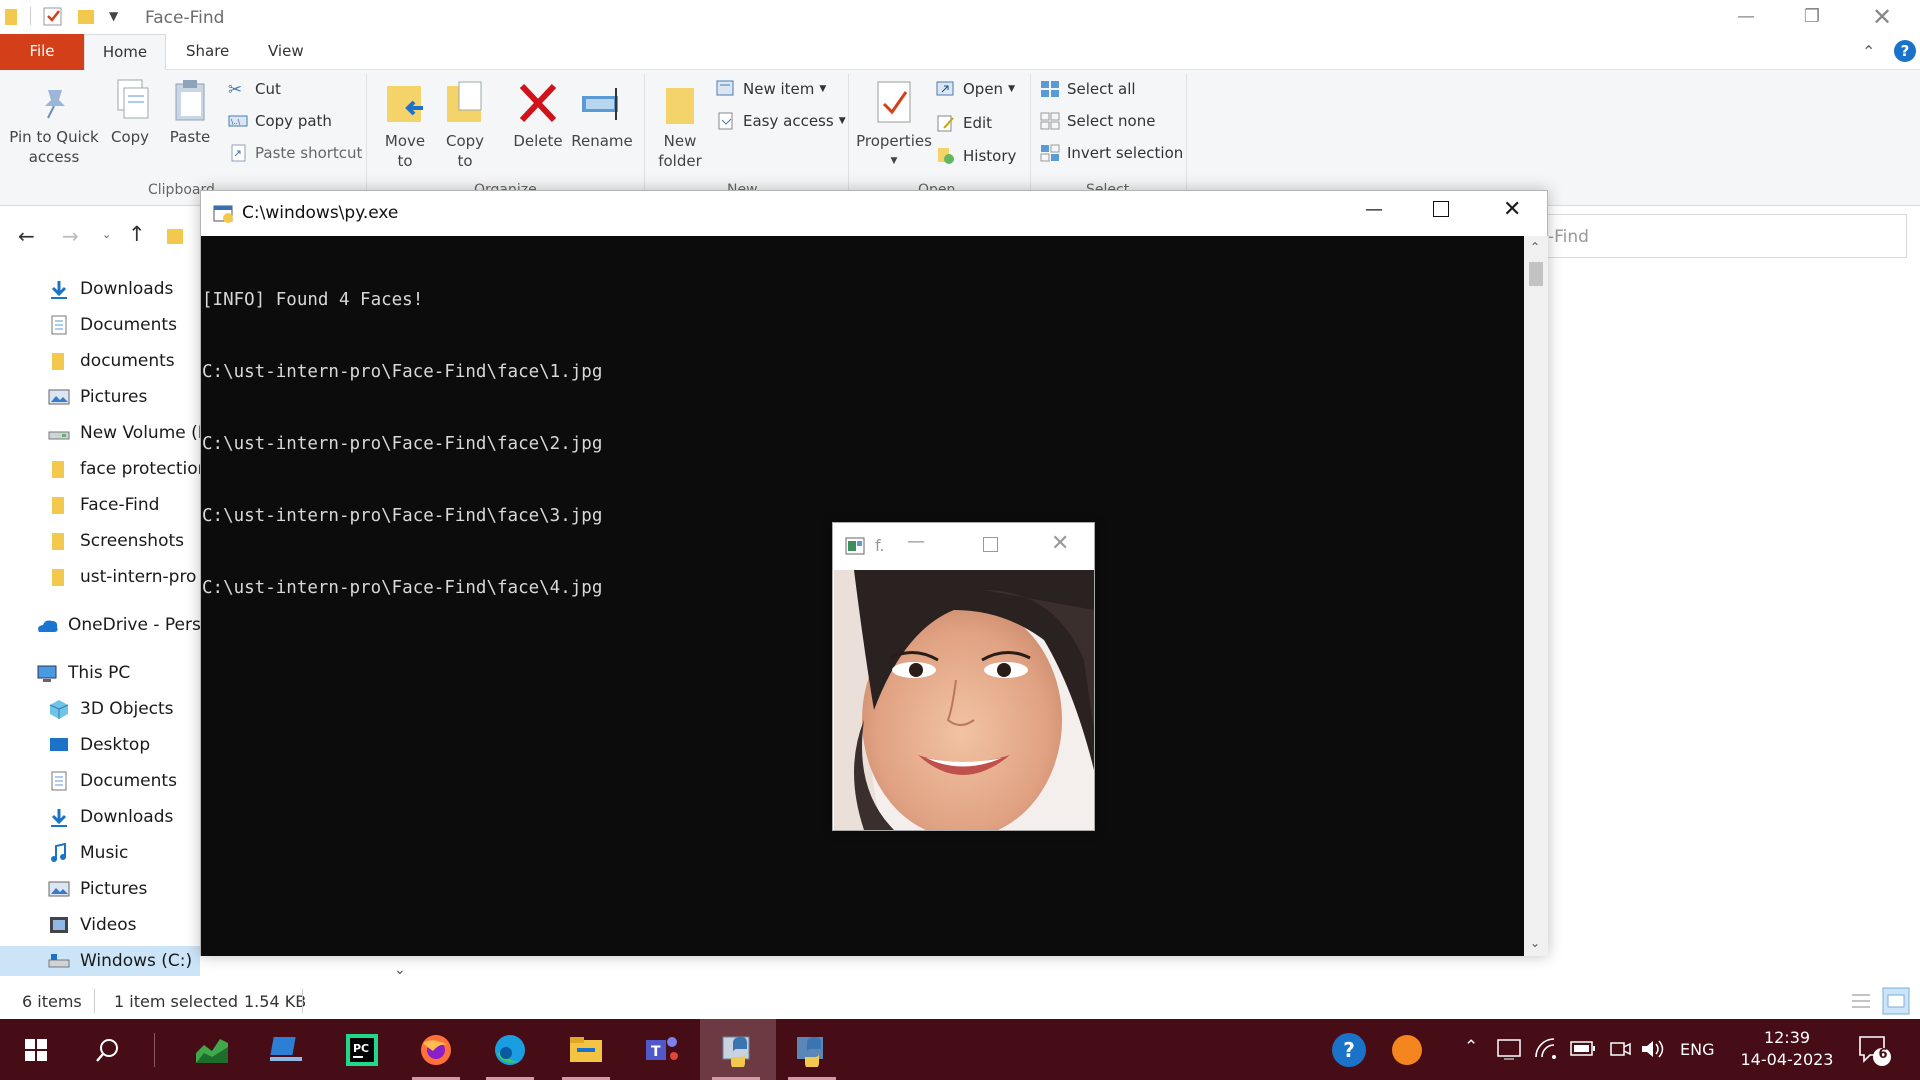 This screenshot has width=1920, height=1080. Describe the element at coordinates (70, 236) in the screenshot. I see `forward-arrow-icon: →` at that location.